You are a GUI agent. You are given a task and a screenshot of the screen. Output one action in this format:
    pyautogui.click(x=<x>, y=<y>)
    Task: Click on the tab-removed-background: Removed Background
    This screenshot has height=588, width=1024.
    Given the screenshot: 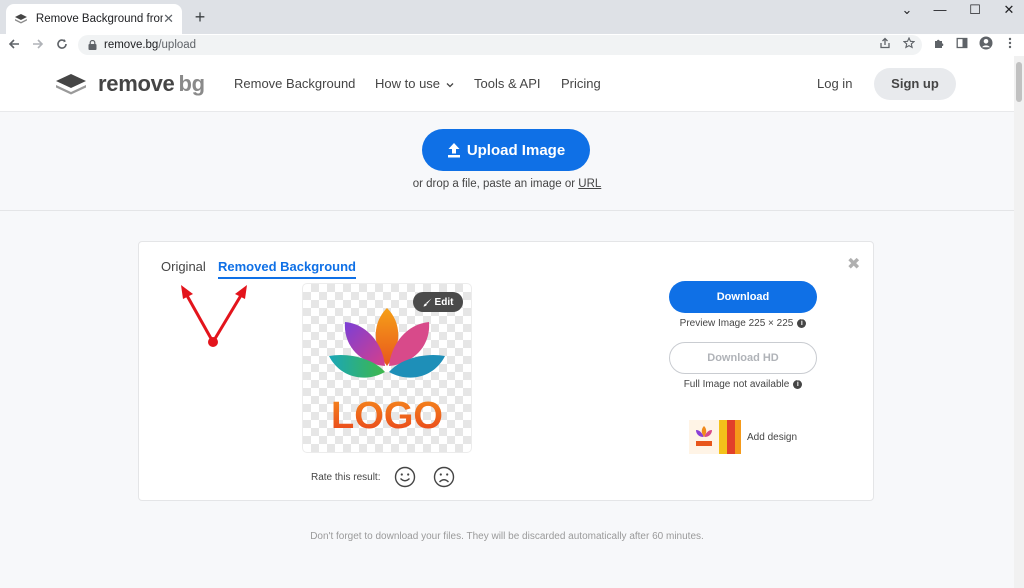 What is the action you would take?
    pyautogui.click(x=287, y=269)
    